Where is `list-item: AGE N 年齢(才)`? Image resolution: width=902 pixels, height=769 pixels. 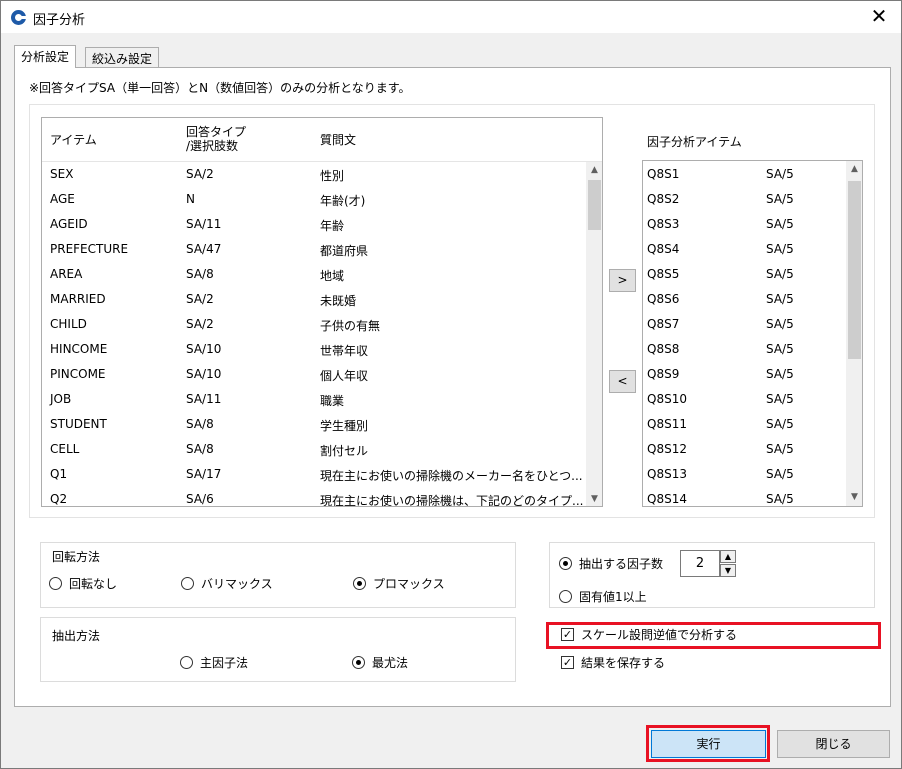
list-item: AGE N 年齢(才) is located at coordinates (322, 199).